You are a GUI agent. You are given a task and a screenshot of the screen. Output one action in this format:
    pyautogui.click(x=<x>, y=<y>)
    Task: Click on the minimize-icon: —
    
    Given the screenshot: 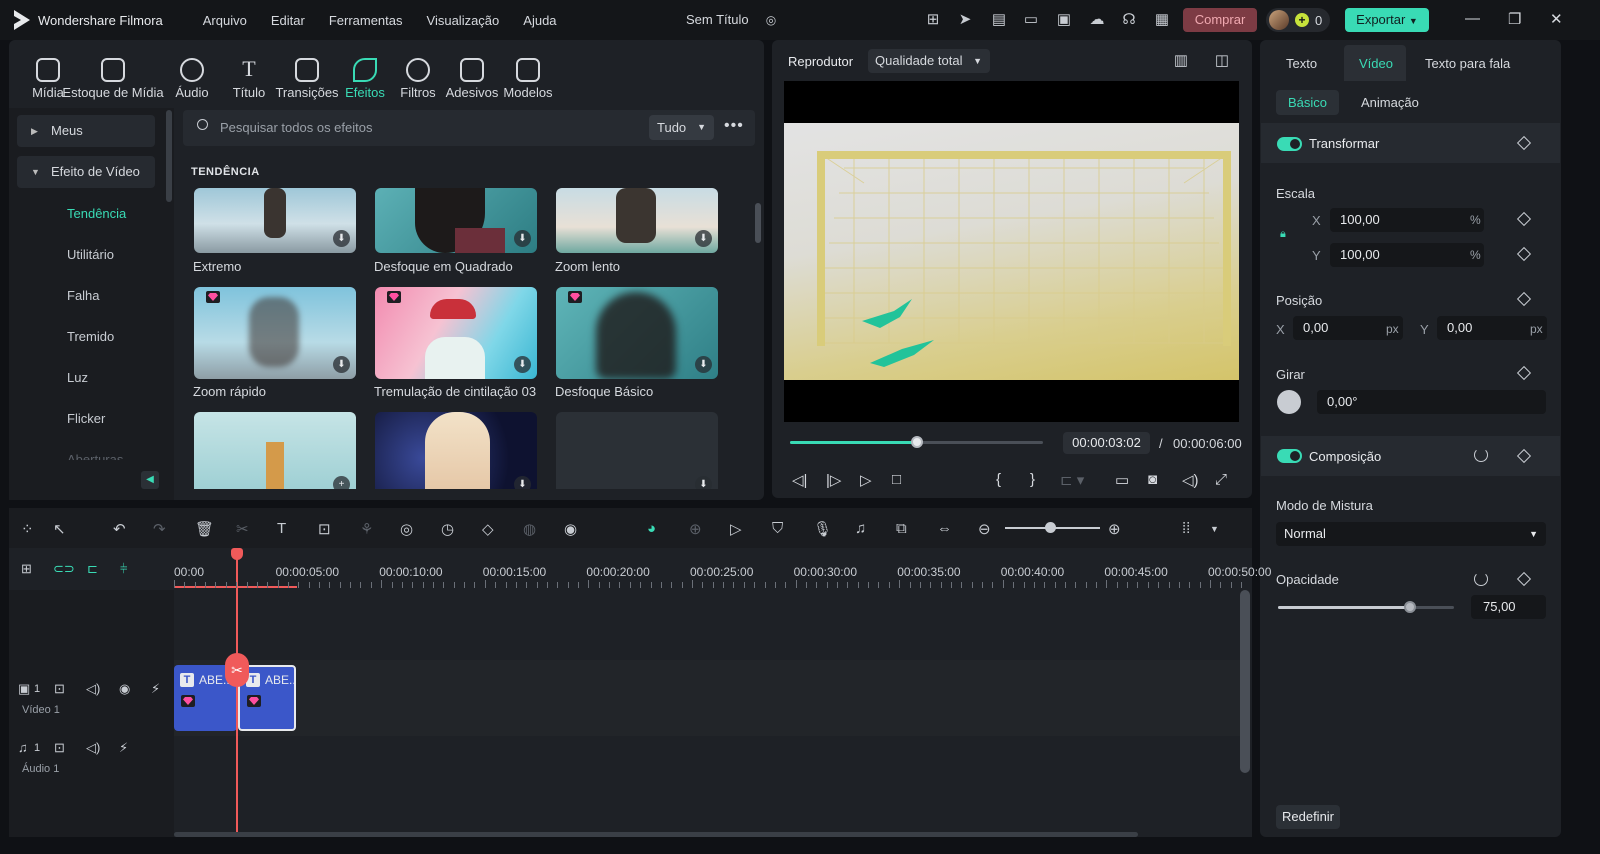 What is the action you would take?
    pyautogui.click(x=1472, y=18)
    